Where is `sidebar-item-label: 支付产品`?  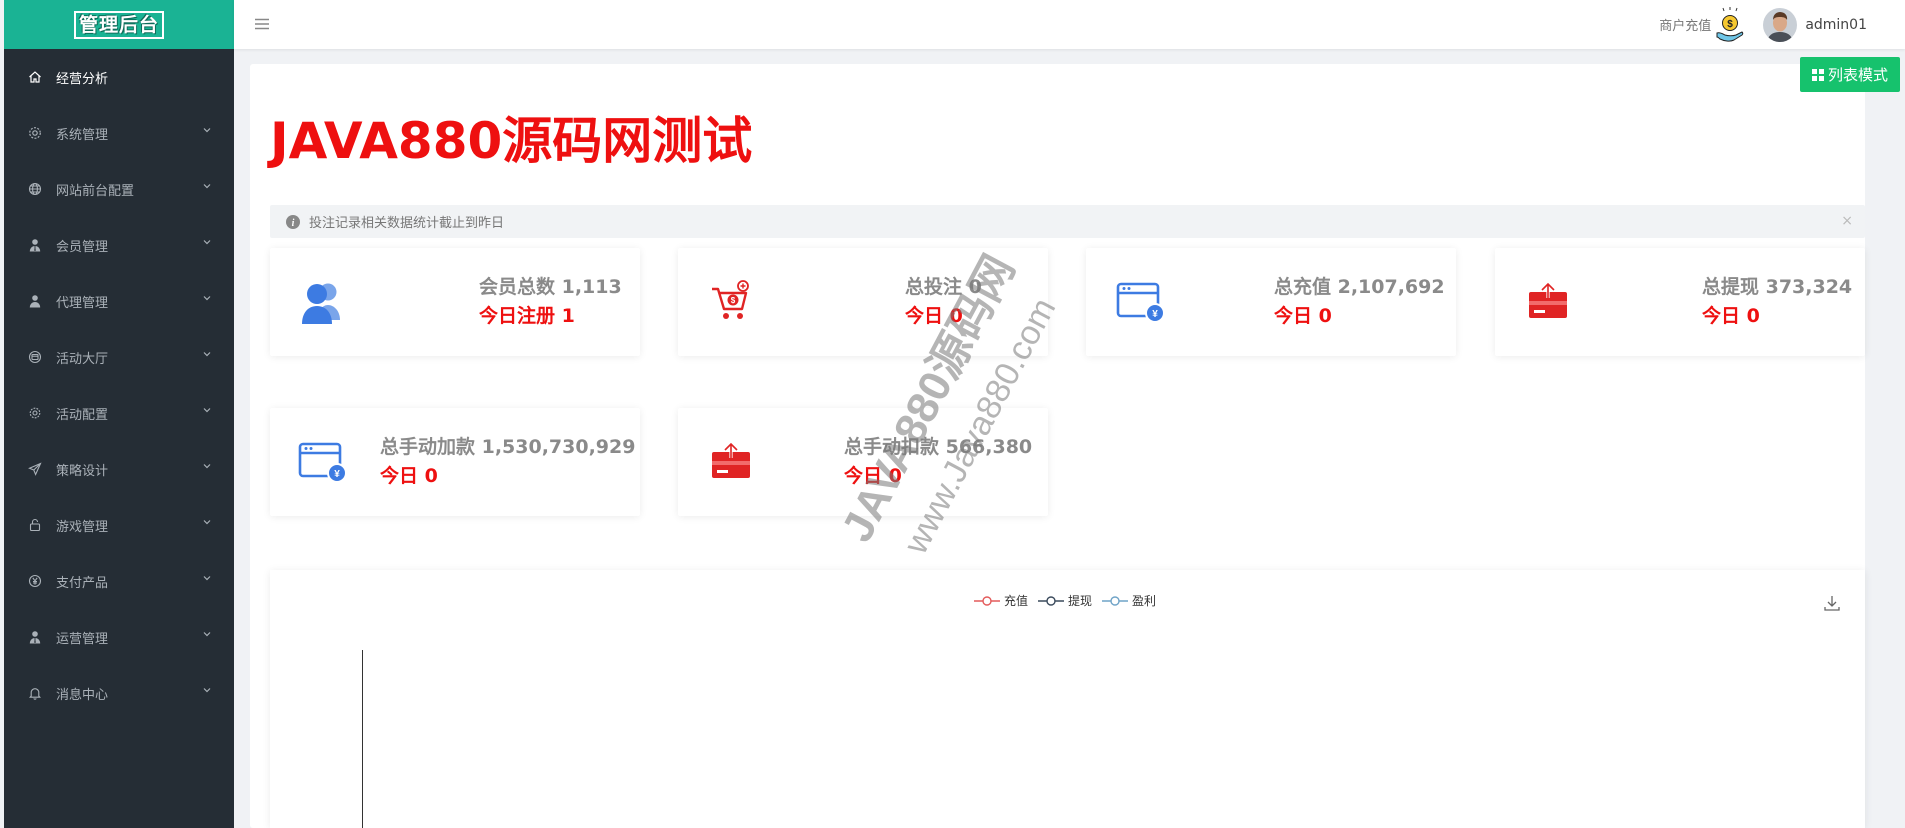
sidebar-item-label: 支付产品 is located at coordinates (82, 583).